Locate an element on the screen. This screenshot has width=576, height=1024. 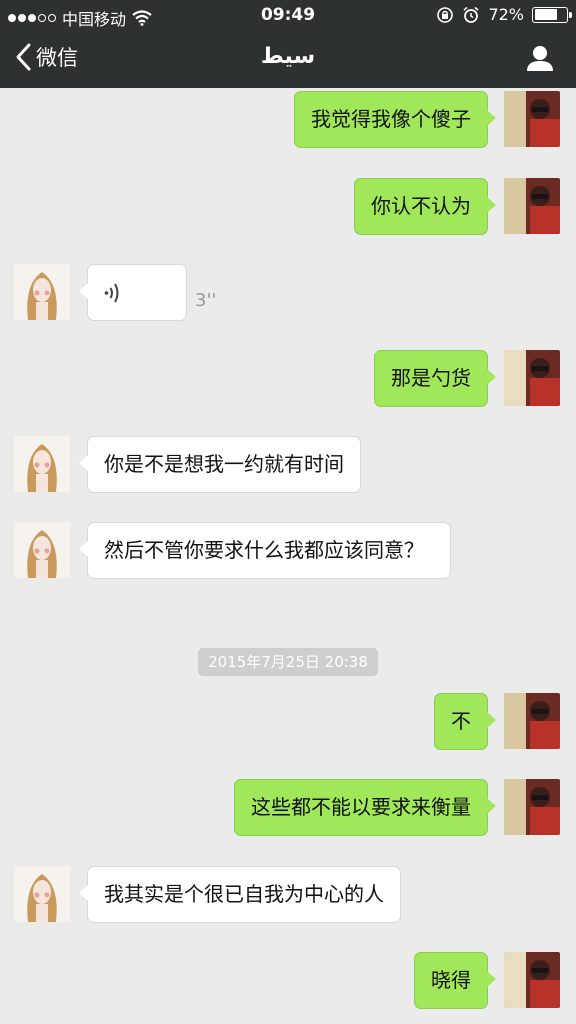
status-bar: 中国移动 09:49 72% is located at coordinates (288, 16).